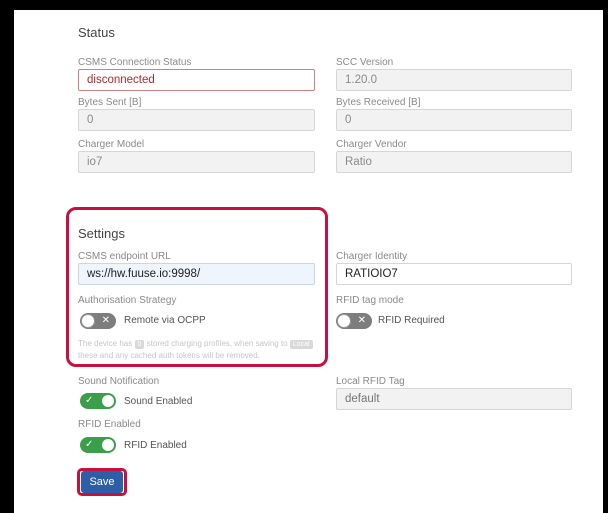 This screenshot has width=608, height=513. What do you see at coordinates (196, 162) in the screenshot?
I see `charger-model-field: io7` at bounding box center [196, 162].